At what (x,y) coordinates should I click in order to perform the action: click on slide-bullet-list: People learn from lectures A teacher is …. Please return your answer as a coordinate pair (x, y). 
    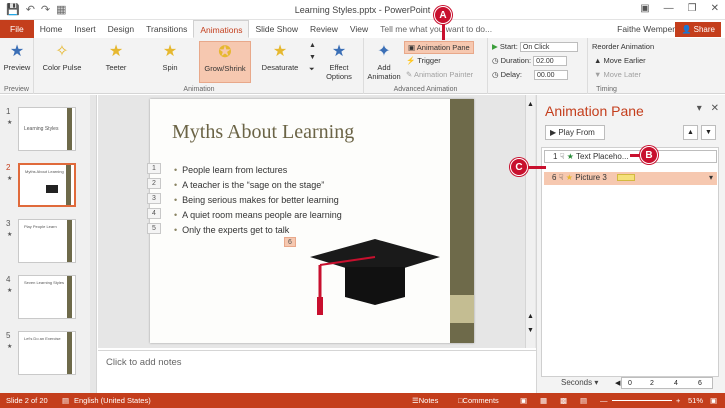
    Looking at the image, I should click on (258, 200).